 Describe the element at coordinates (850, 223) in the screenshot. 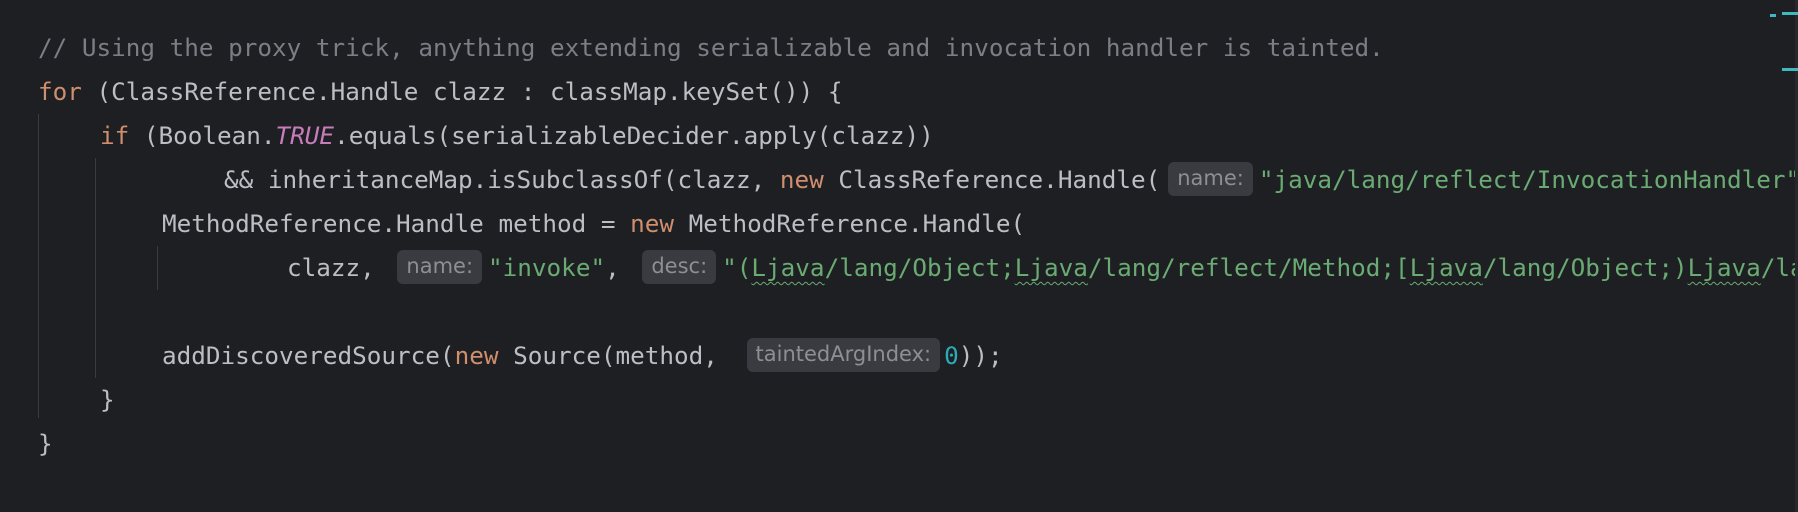

I see `code-text: MethodReference.Handle(` at that location.